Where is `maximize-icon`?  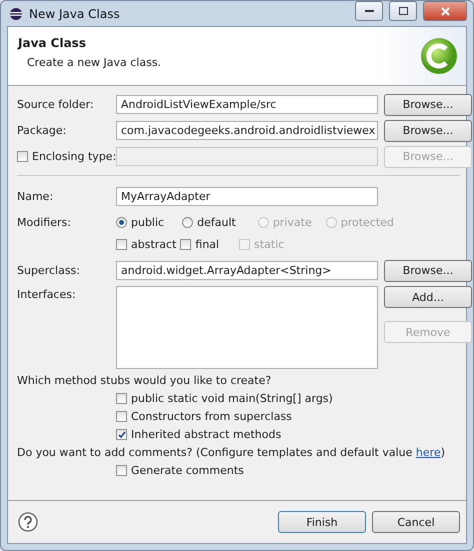
maximize-icon is located at coordinates (403, 11).